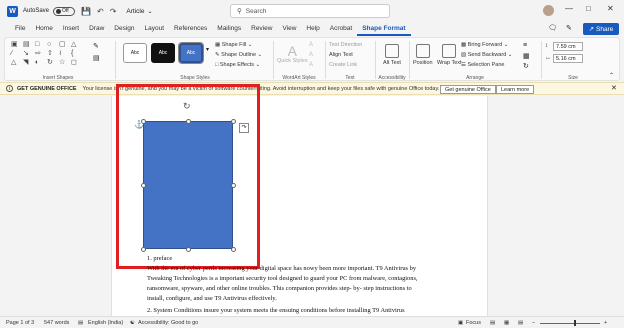  I want to click on undo-icon: ↶, so click(100, 11).